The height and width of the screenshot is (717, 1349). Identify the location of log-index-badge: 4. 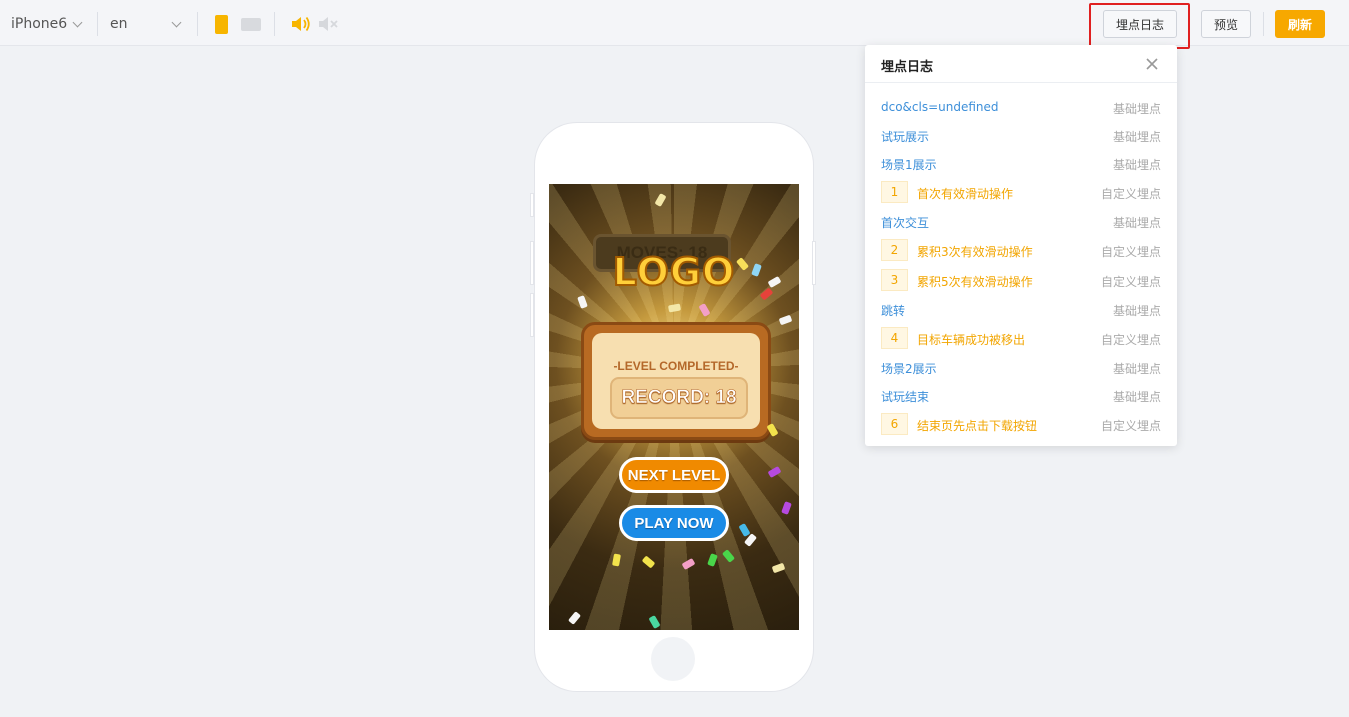
(894, 338).